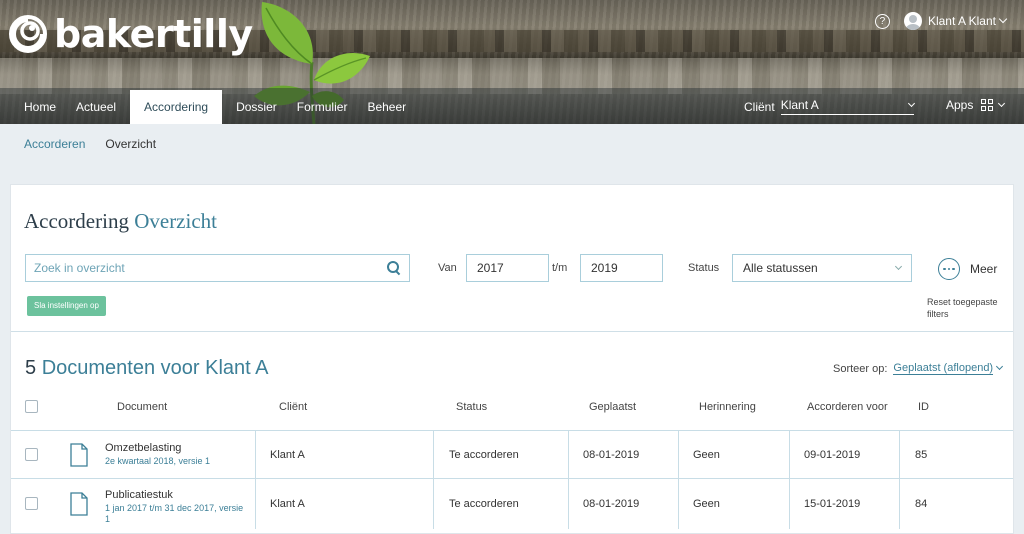 This screenshot has width=1024, height=534. Describe the element at coordinates (822, 268) in the screenshot. I see `status-select: Alle statussen` at that location.